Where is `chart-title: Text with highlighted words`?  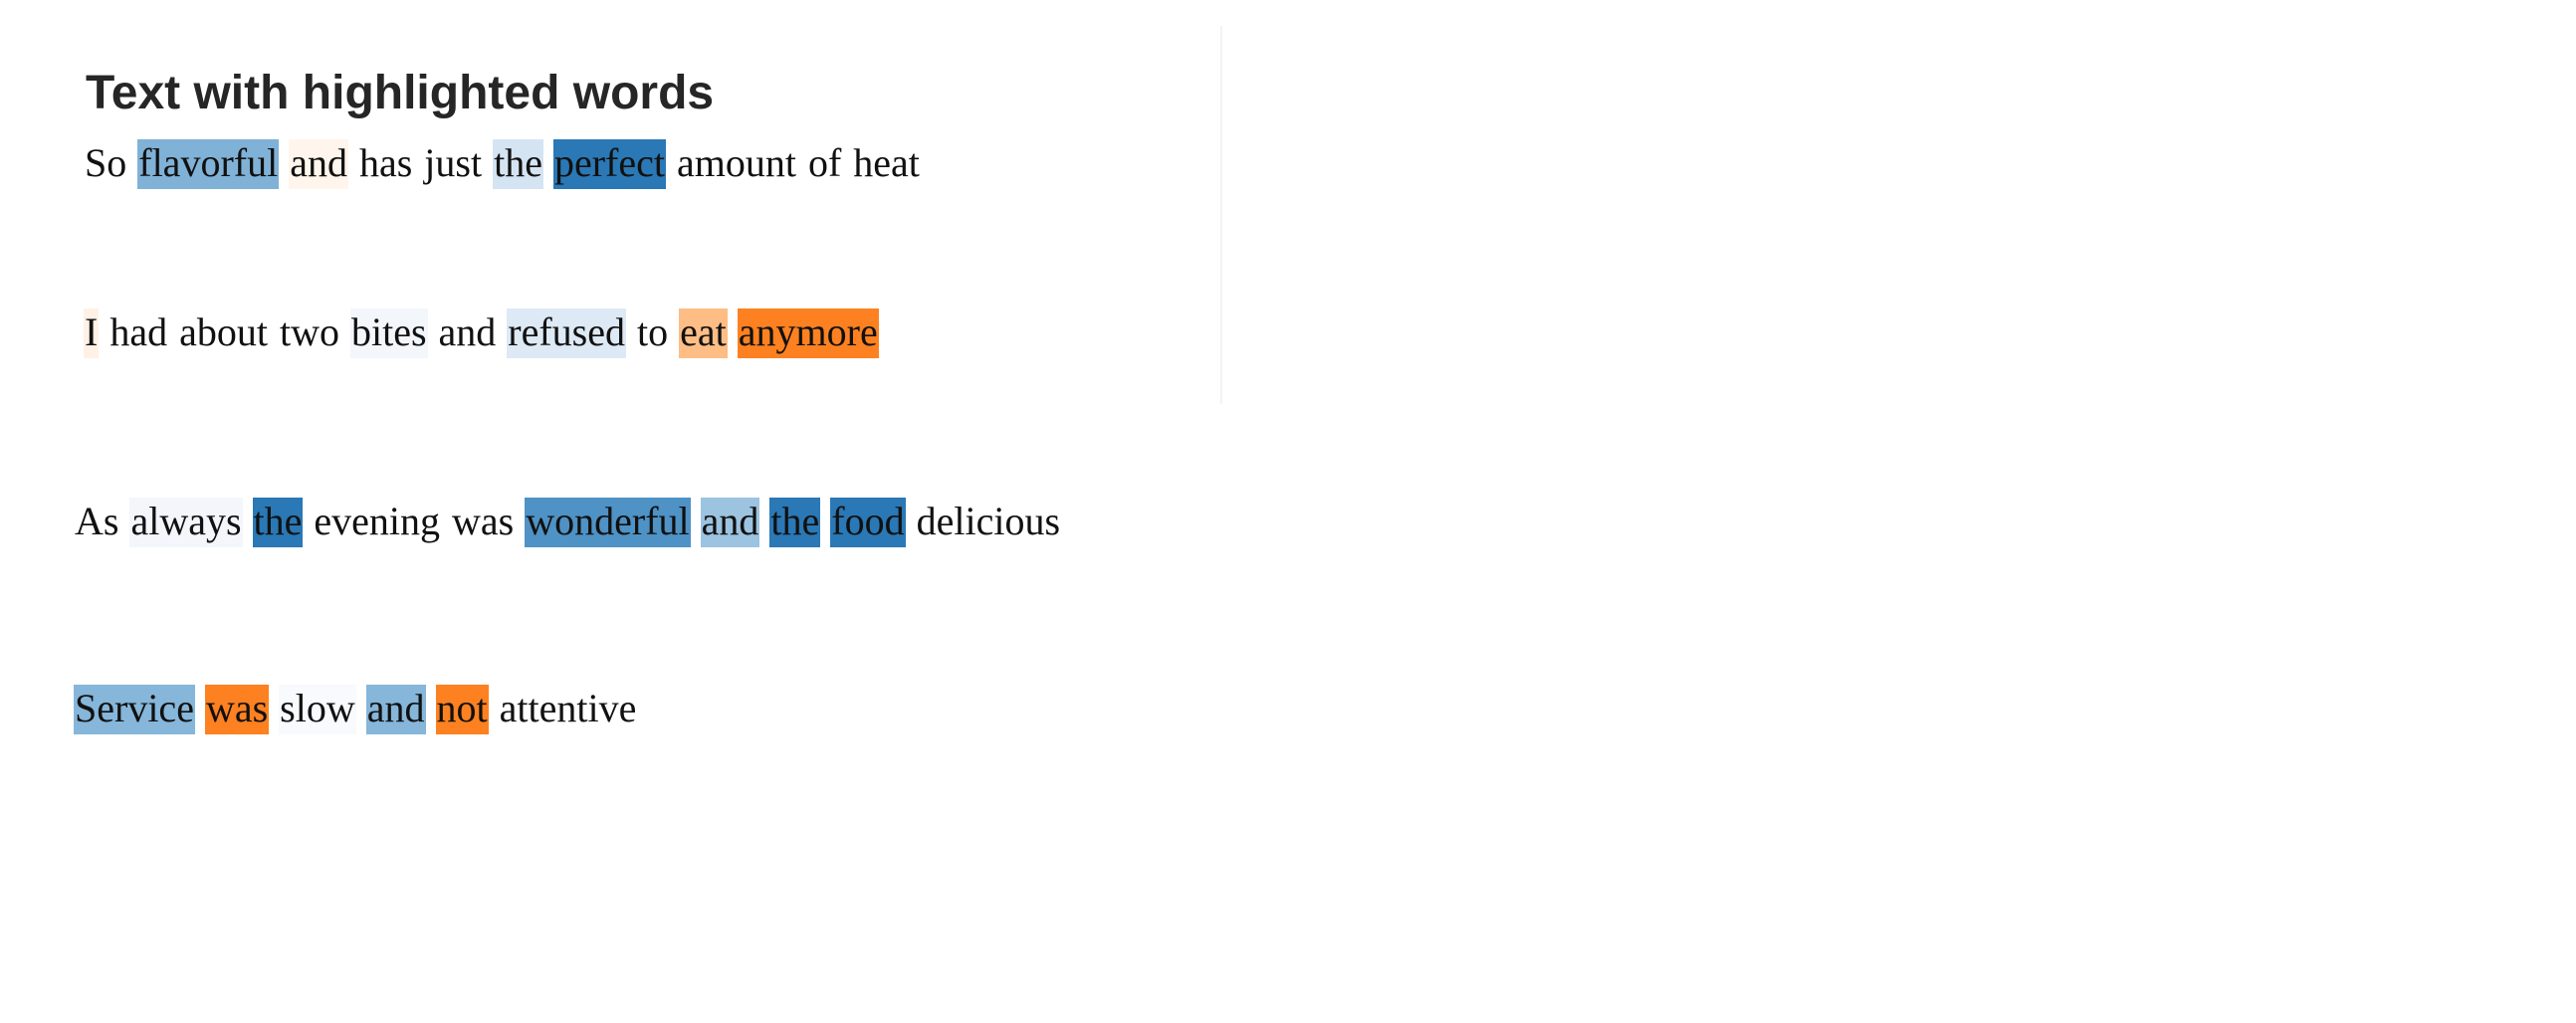 chart-title: Text with highlighted words is located at coordinates (400, 93).